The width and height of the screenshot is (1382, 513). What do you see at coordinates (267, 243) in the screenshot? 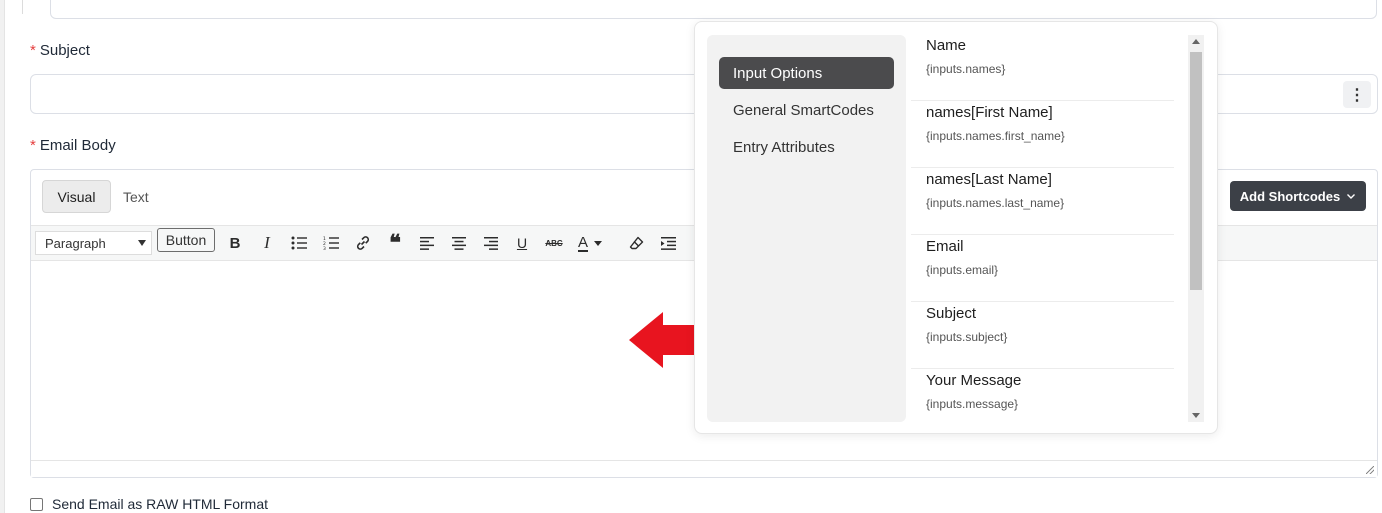
I see `italic-icon: I` at bounding box center [267, 243].